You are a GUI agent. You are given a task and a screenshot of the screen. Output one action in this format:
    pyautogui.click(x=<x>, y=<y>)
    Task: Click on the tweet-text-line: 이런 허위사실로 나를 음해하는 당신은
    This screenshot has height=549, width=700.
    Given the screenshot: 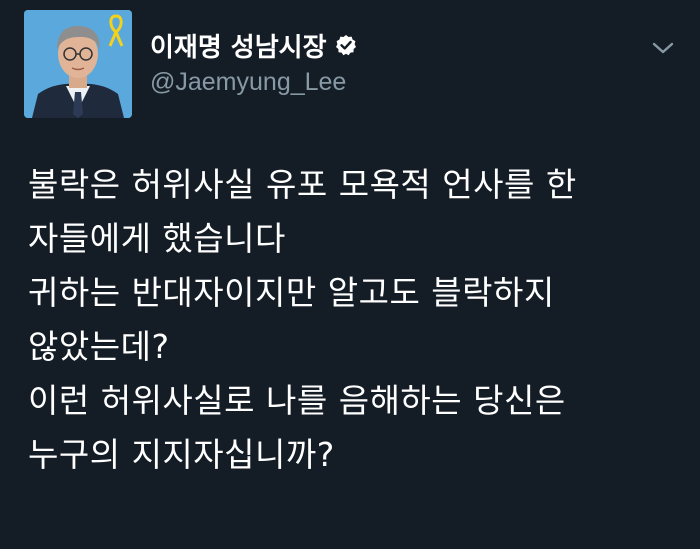 What is the action you would take?
    pyautogui.click(x=297, y=400)
    